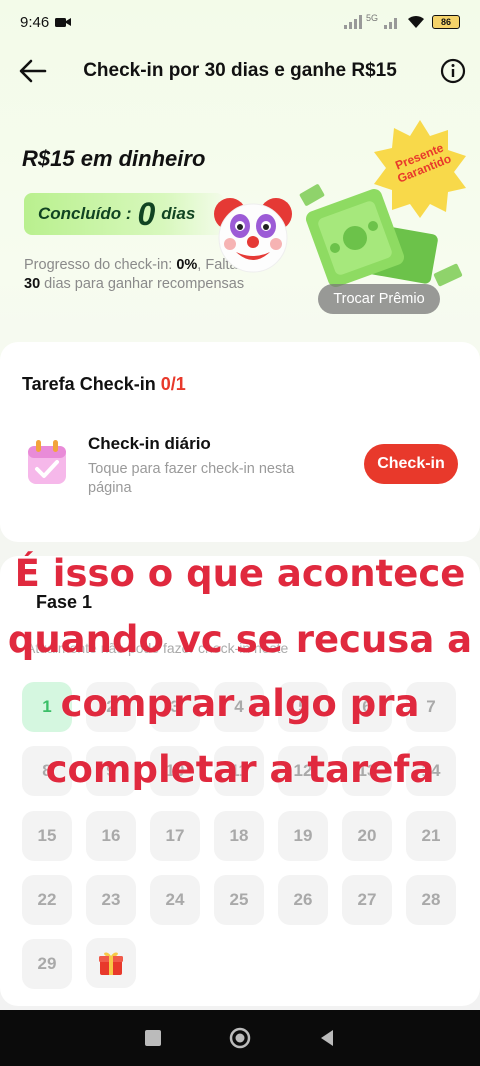 Image resolution: width=480 pixels, height=1066 pixels. What do you see at coordinates (111, 771) in the screenshot?
I see `day-cell: 9` at bounding box center [111, 771].